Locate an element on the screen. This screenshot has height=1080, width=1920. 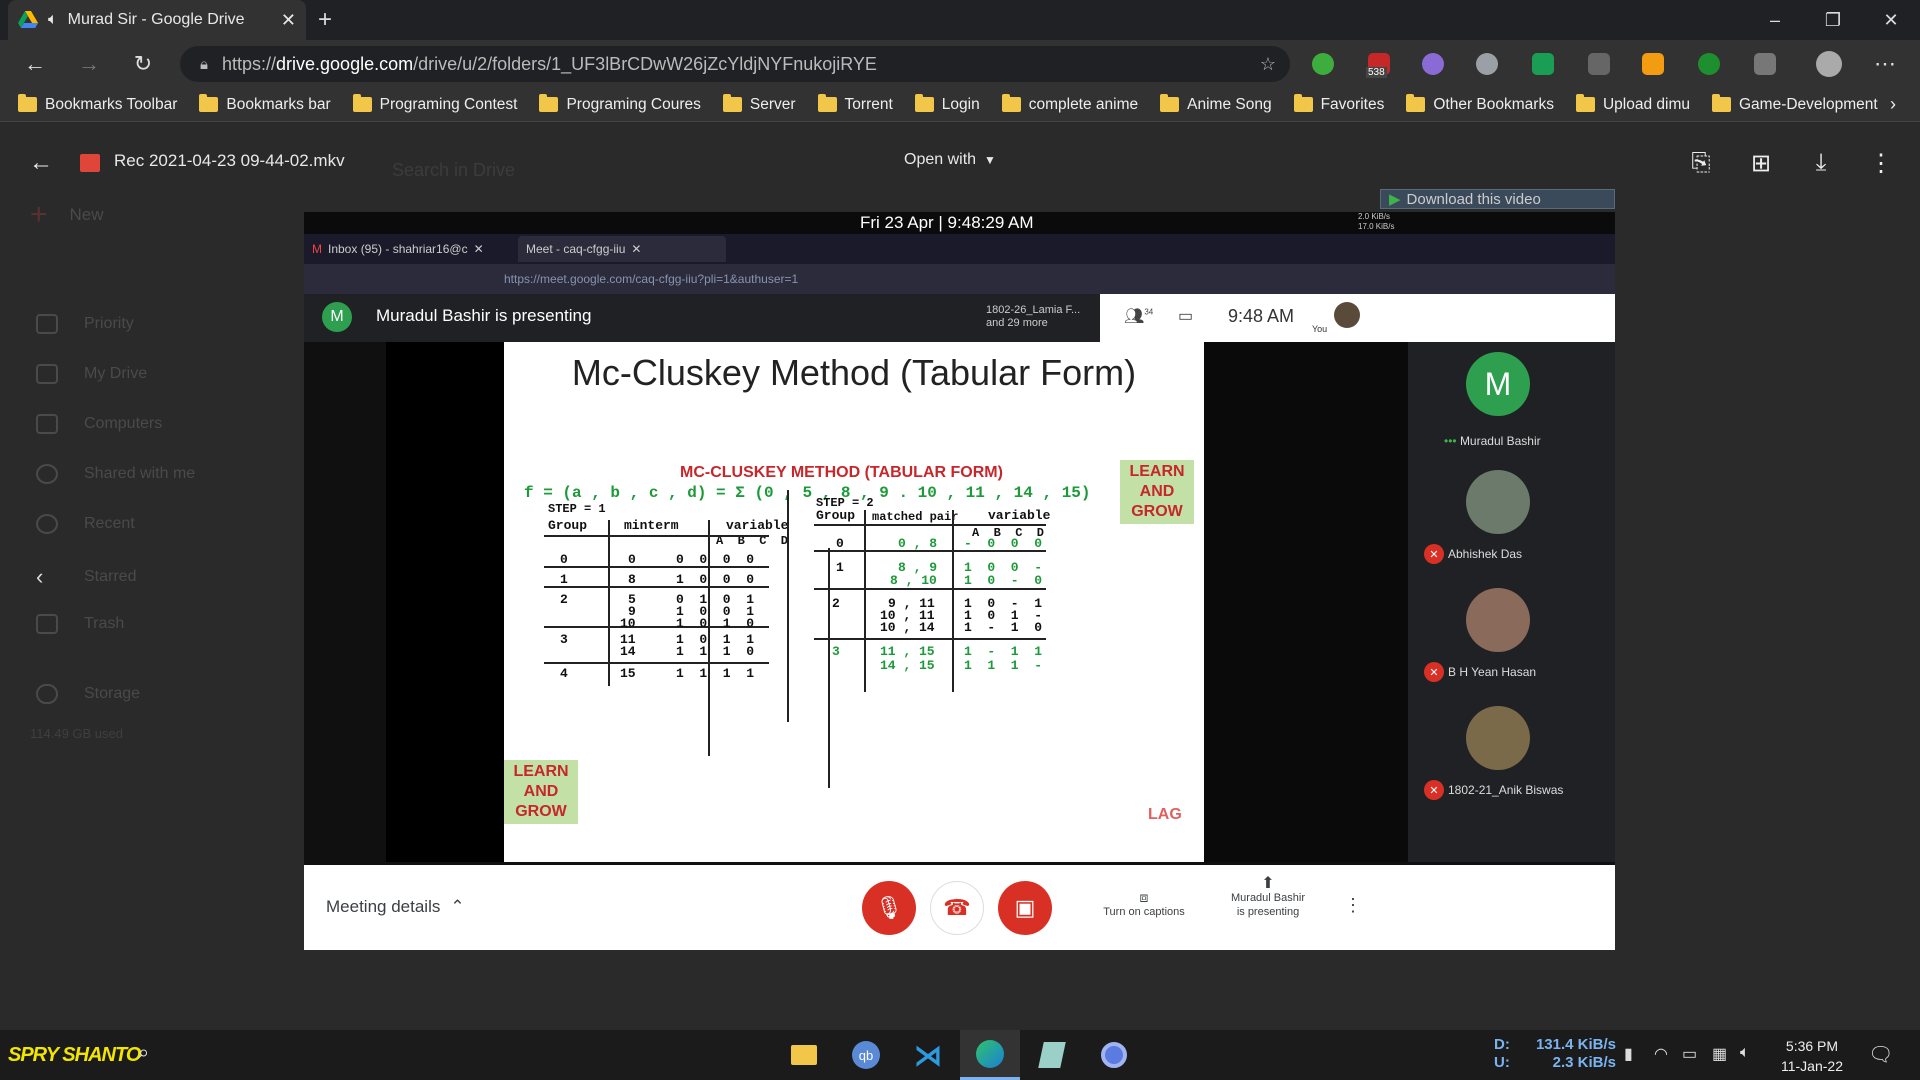
bookmark-folder: Login is located at coordinates (947, 104).